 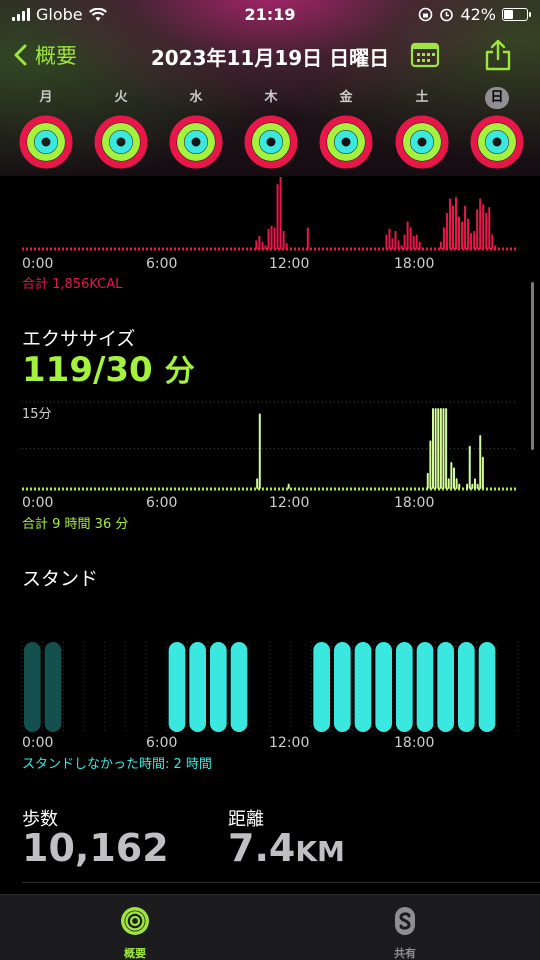 I want to click on tab-sharing: 共有, so click(x=405, y=932).